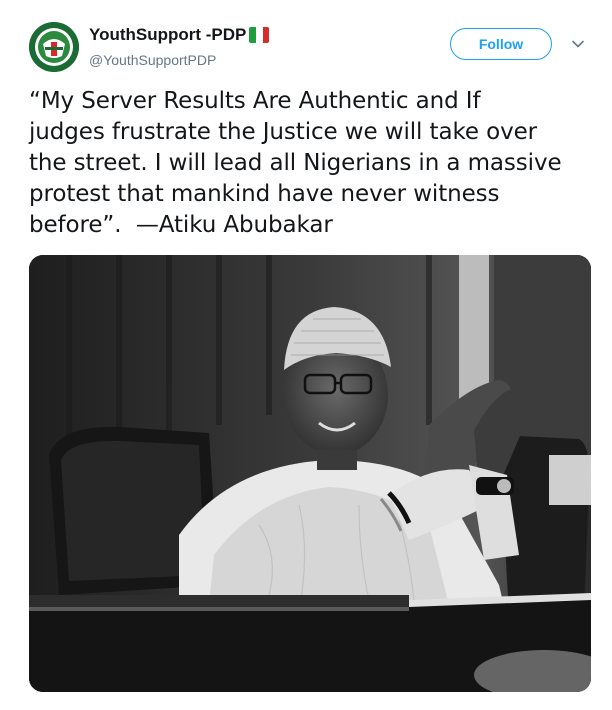 This screenshot has height=710, width=612. What do you see at coordinates (578, 44) in the screenshot?
I see `chevron-down-icon` at bounding box center [578, 44].